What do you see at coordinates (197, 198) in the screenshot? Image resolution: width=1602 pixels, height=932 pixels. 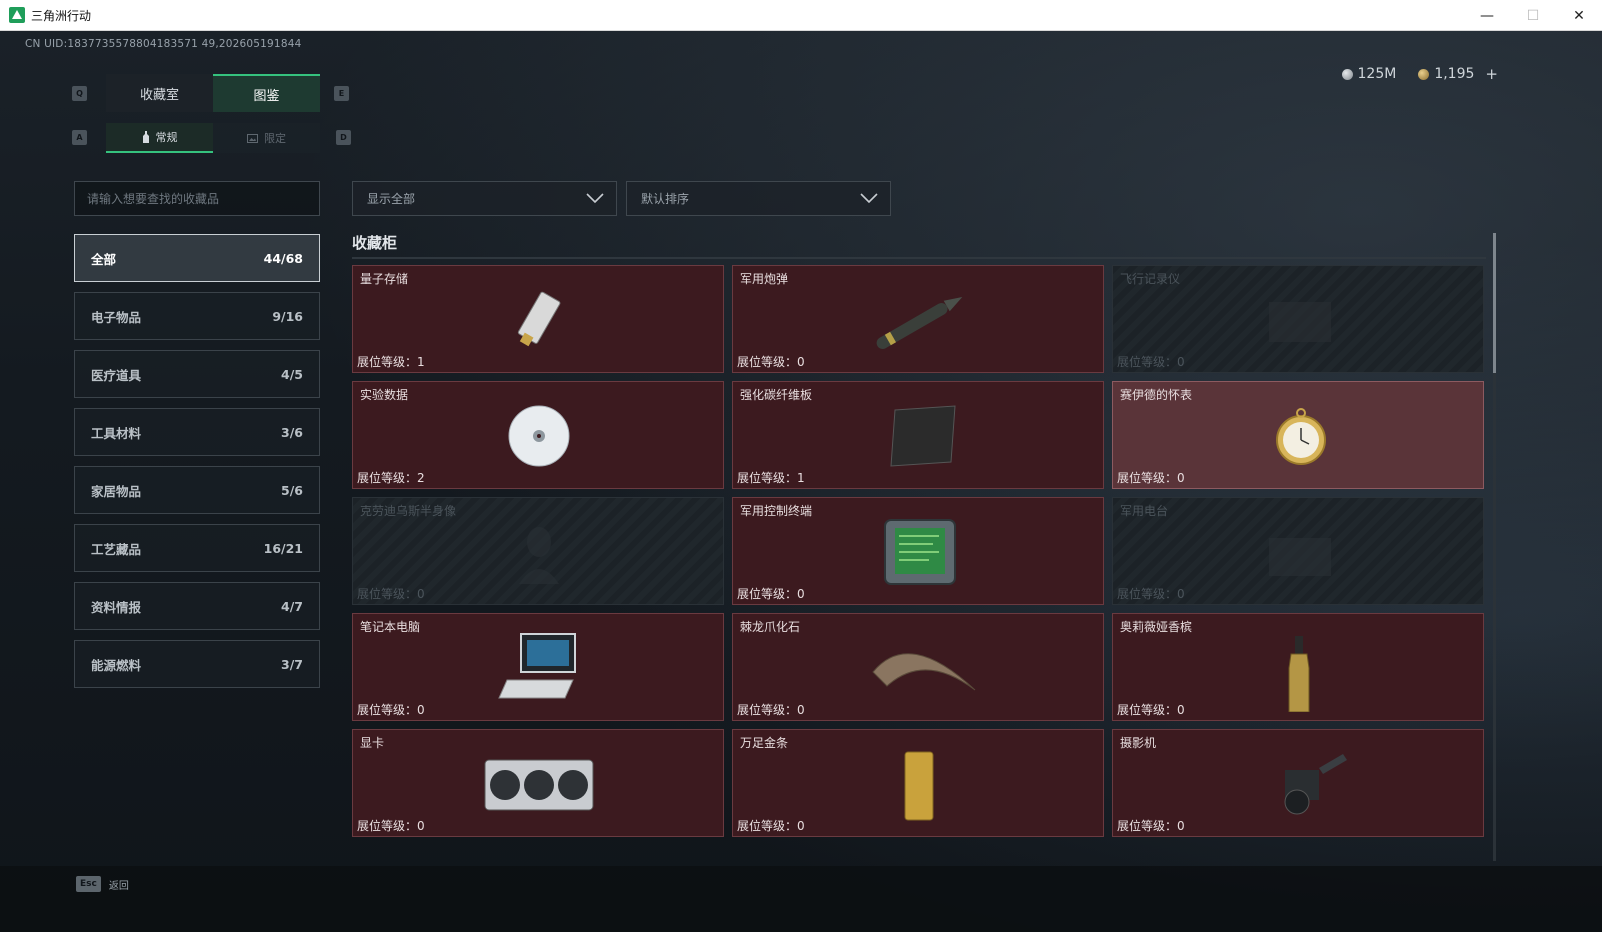 I see `search-input` at bounding box center [197, 198].